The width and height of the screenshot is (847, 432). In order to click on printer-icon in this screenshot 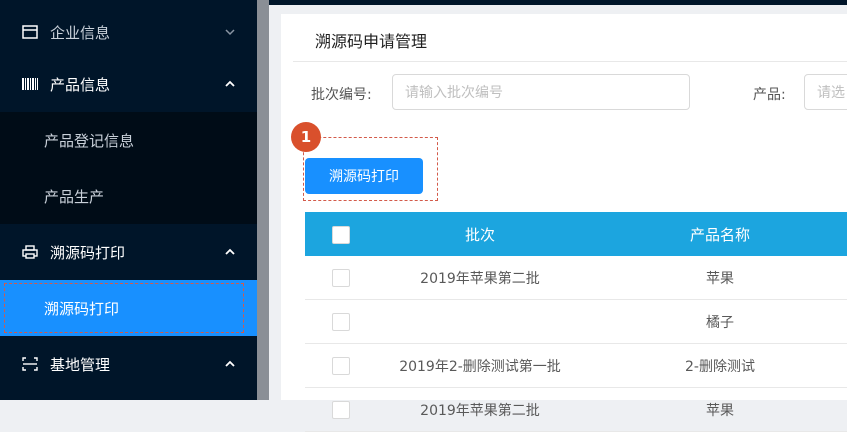, I will do `click(30, 252)`.